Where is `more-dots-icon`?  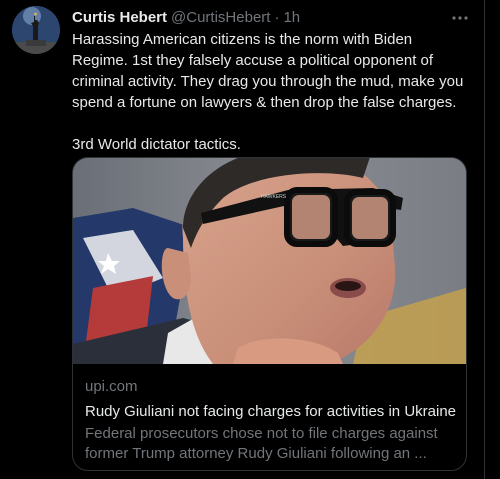 more-dots-icon is located at coordinates (460, 18).